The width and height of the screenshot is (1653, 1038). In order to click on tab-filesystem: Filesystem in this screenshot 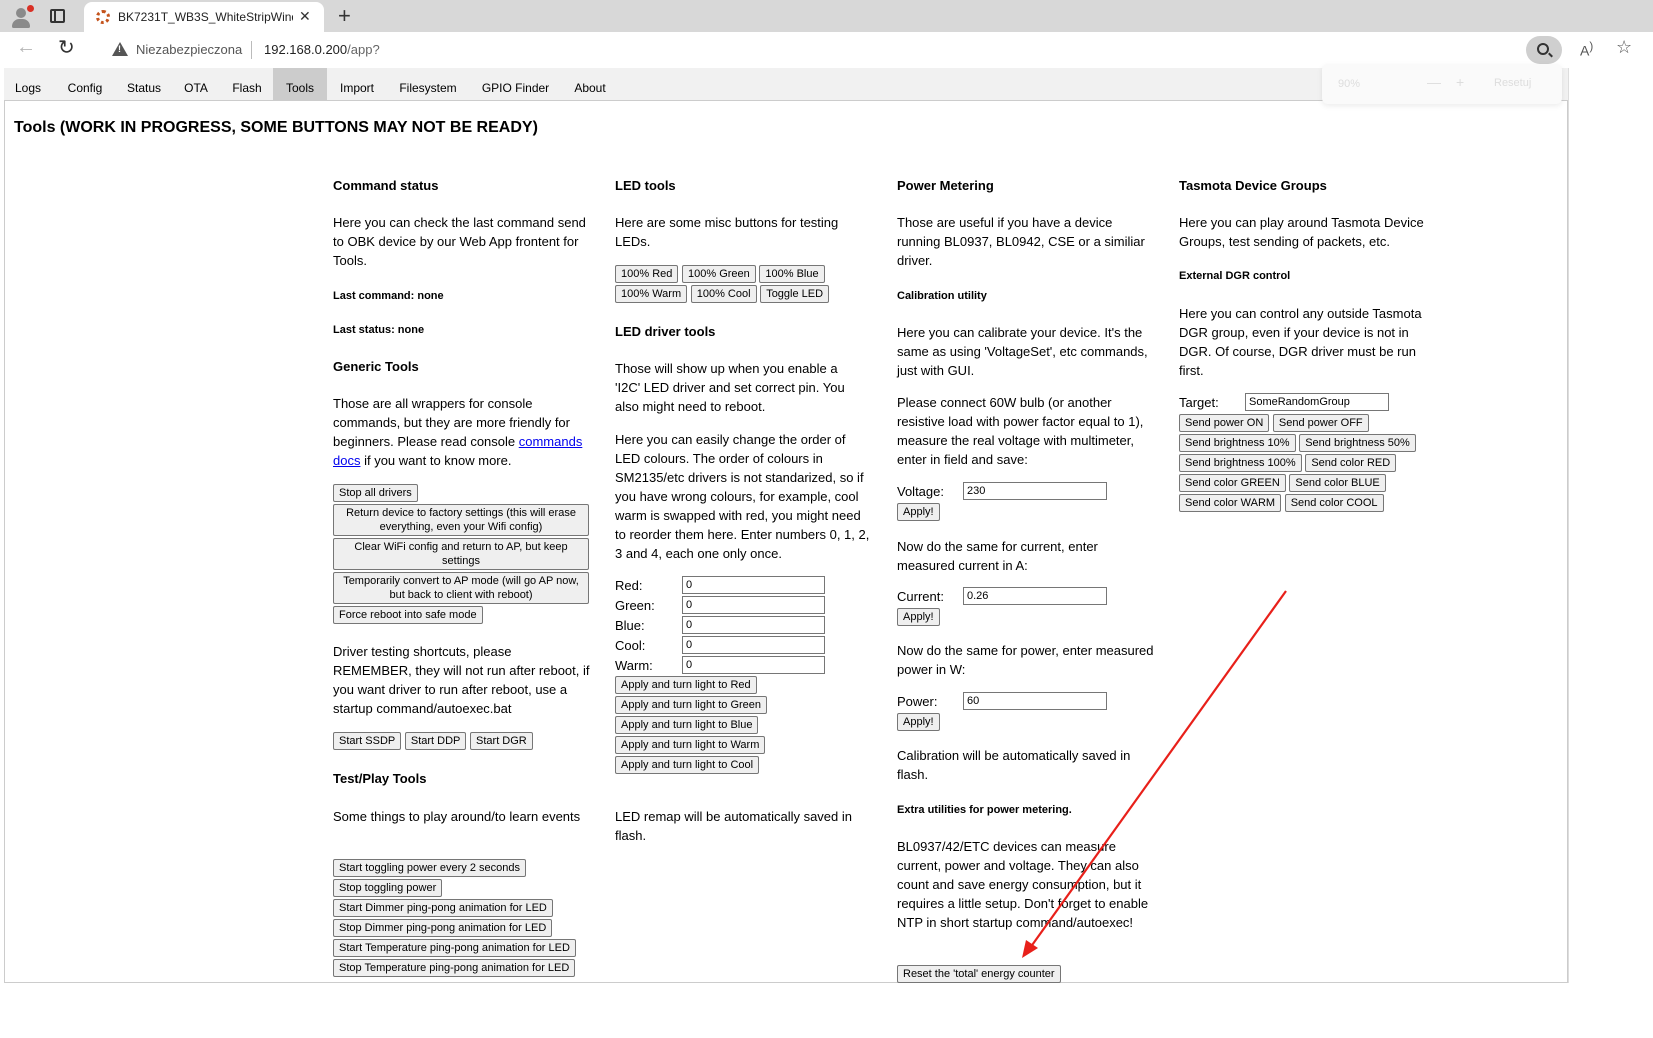, I will do `click(428, 84)`.